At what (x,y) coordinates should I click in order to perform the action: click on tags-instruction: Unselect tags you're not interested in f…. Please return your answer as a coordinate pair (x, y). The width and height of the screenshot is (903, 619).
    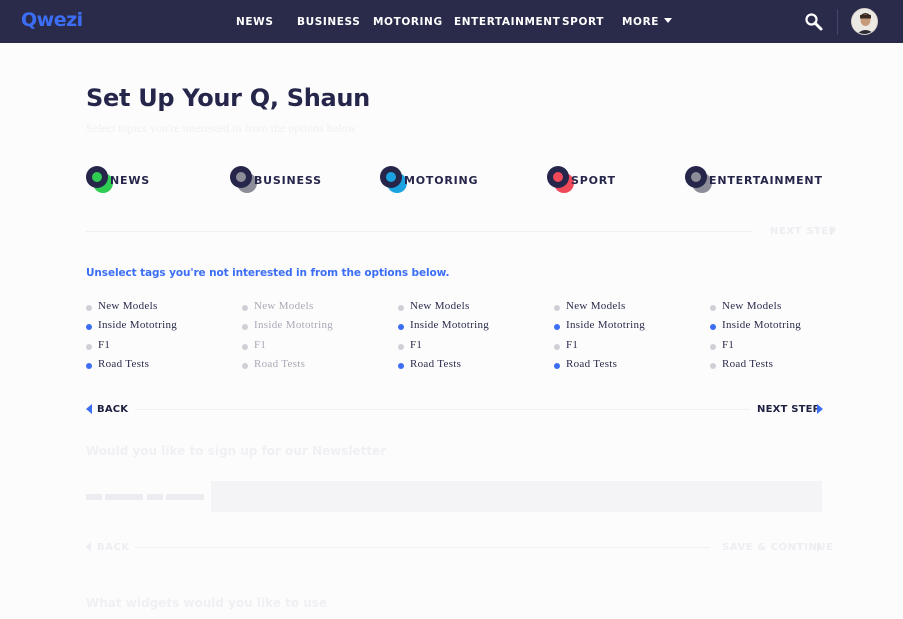
    Looking at the image, I should click on (268, 273).